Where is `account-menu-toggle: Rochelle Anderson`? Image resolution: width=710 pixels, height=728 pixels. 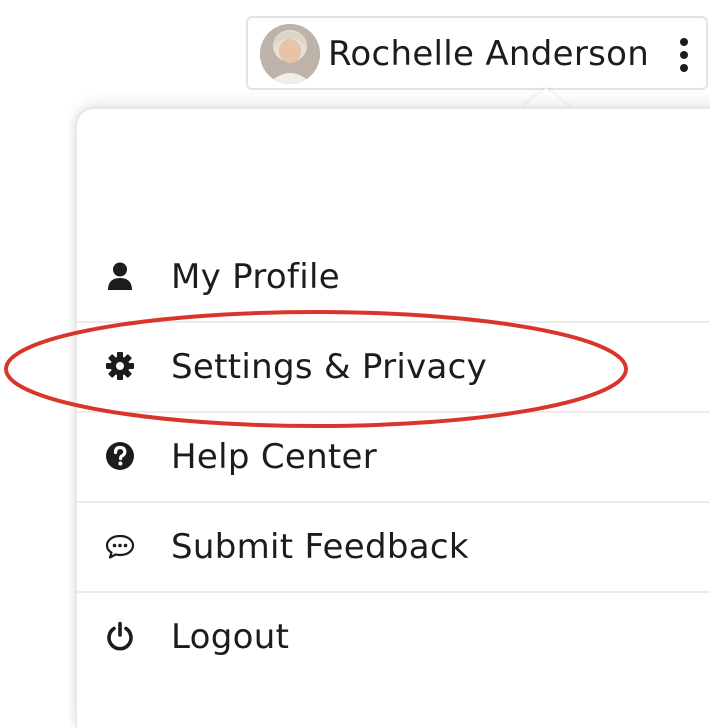
account-menu-toggle: Rochelle Anderson is located at coordinates (477, 53).